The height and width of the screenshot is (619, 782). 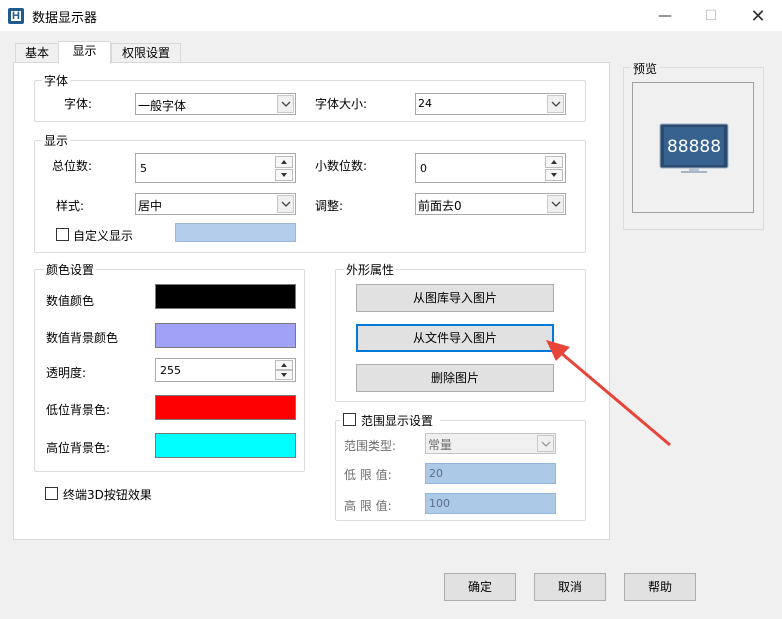 What do you see at coordinates (215, 104) in the screenshot?
I see `font-select: 一般字体` at bounding box center [215, 104].